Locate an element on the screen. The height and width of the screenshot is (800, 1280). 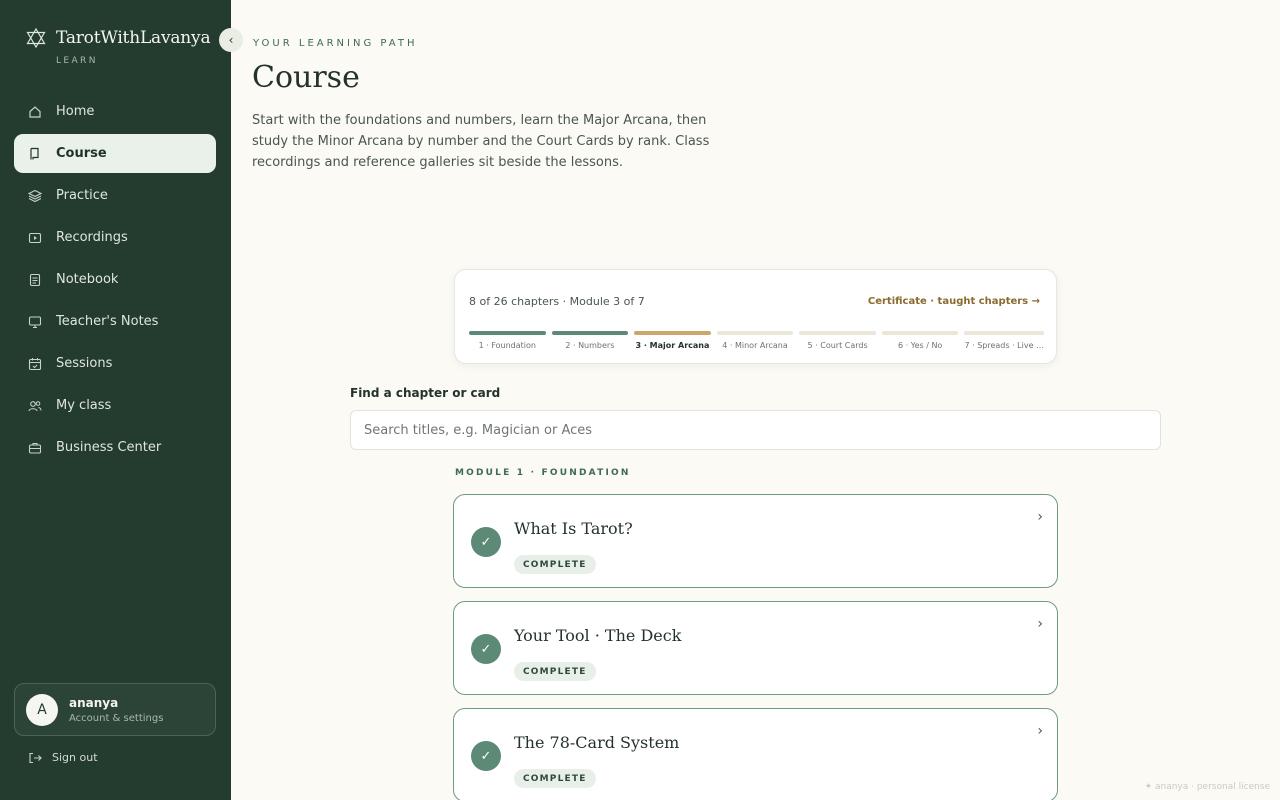
sidebar-item-sessions: Sessions is located at coordinates (115, 363).